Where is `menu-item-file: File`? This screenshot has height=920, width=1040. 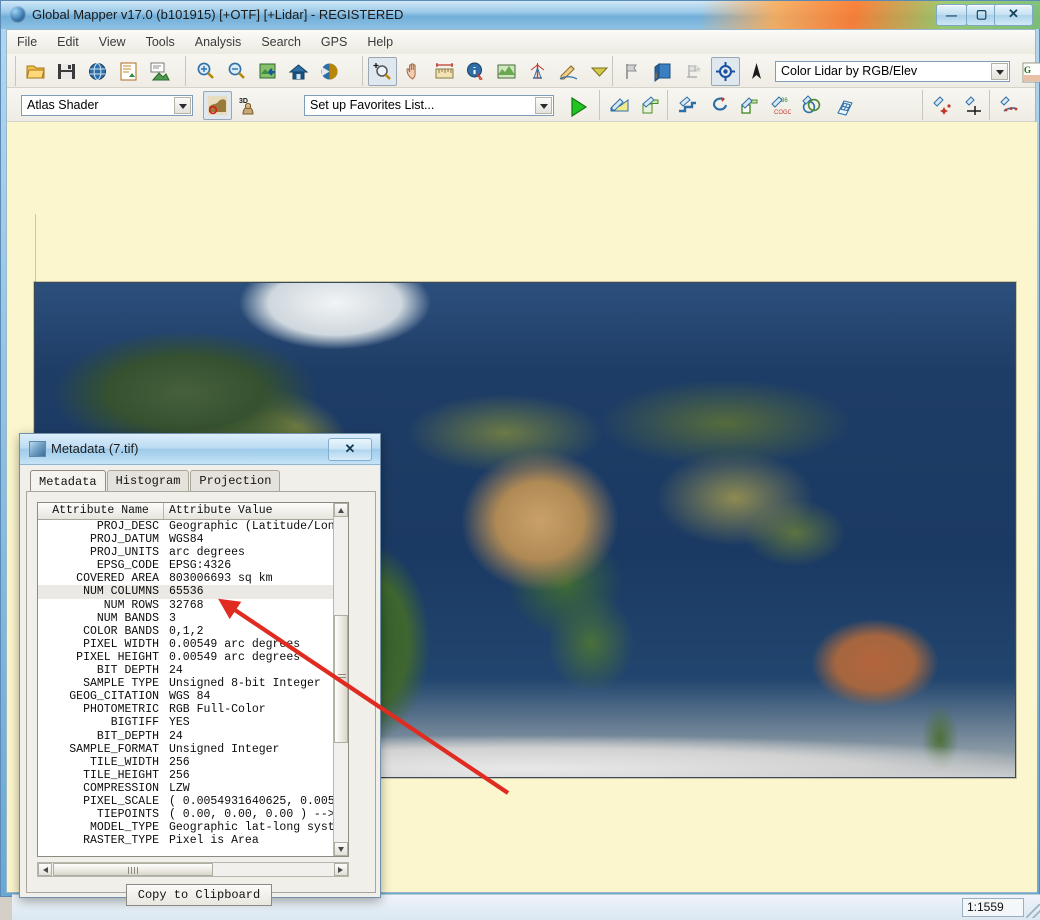 menu-item-file: File is located at coordinates (27, 42).